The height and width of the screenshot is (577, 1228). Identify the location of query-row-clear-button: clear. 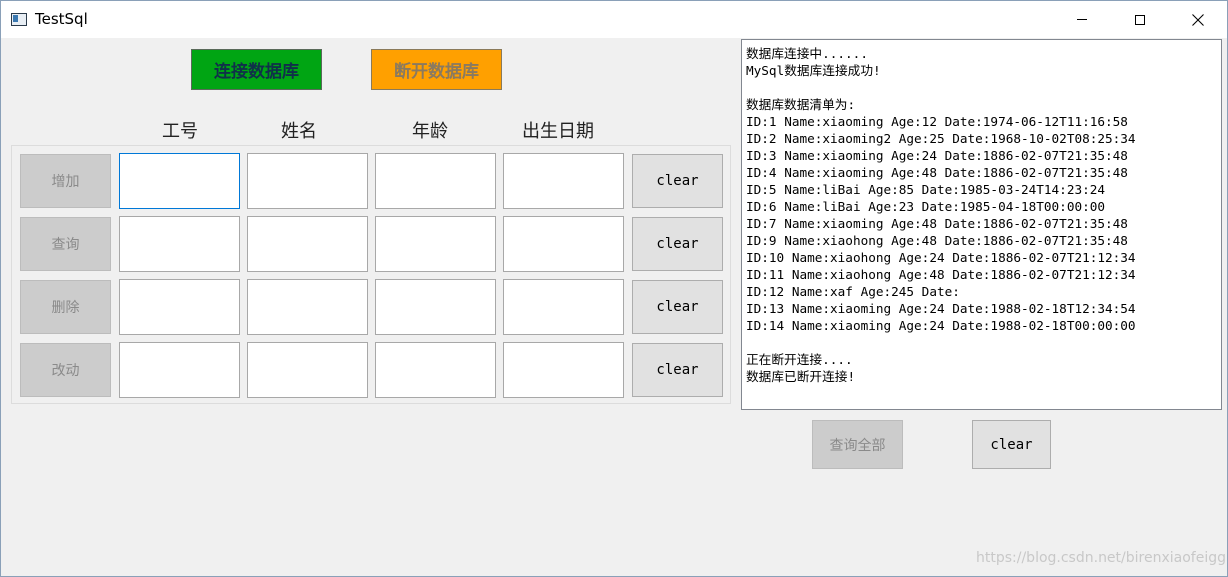
(677, 244).